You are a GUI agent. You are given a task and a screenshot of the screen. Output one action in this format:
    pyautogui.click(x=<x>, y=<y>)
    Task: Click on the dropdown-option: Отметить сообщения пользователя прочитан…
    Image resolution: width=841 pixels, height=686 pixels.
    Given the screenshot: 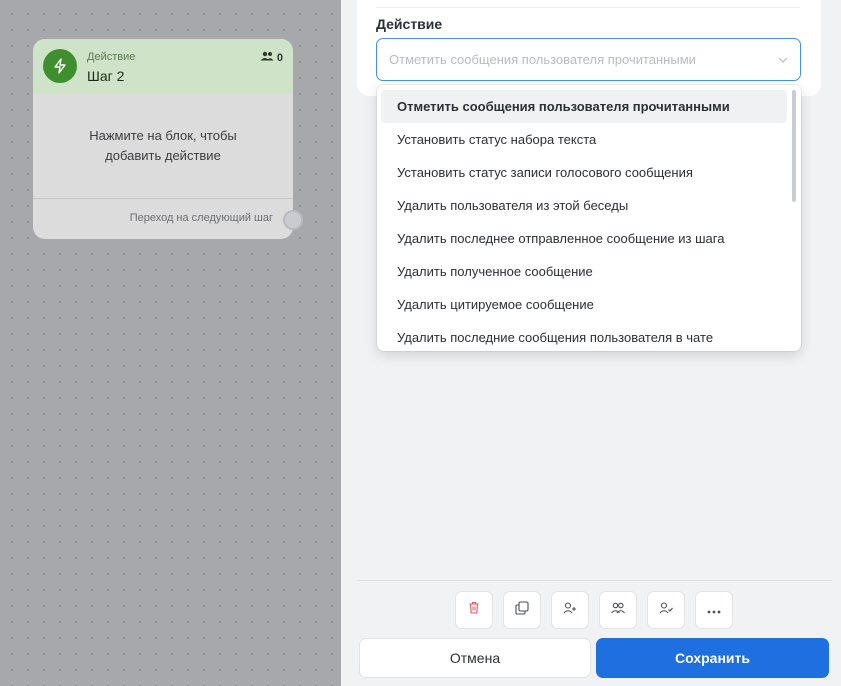 What is the action you would take?
    pyautogui.click(x=584, y=106)
    